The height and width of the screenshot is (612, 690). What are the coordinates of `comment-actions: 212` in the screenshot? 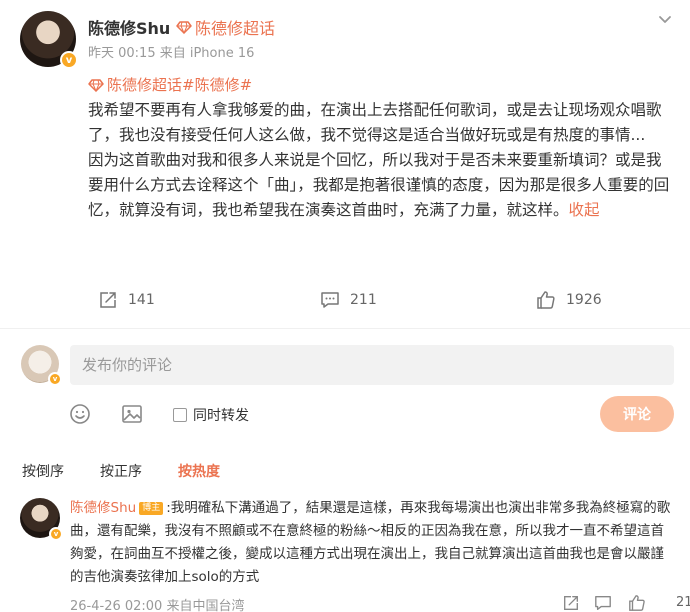 It's located at (625, 603).